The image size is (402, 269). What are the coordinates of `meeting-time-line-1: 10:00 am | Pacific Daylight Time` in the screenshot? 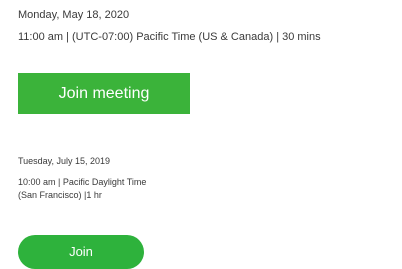 It's located at (82, 182).